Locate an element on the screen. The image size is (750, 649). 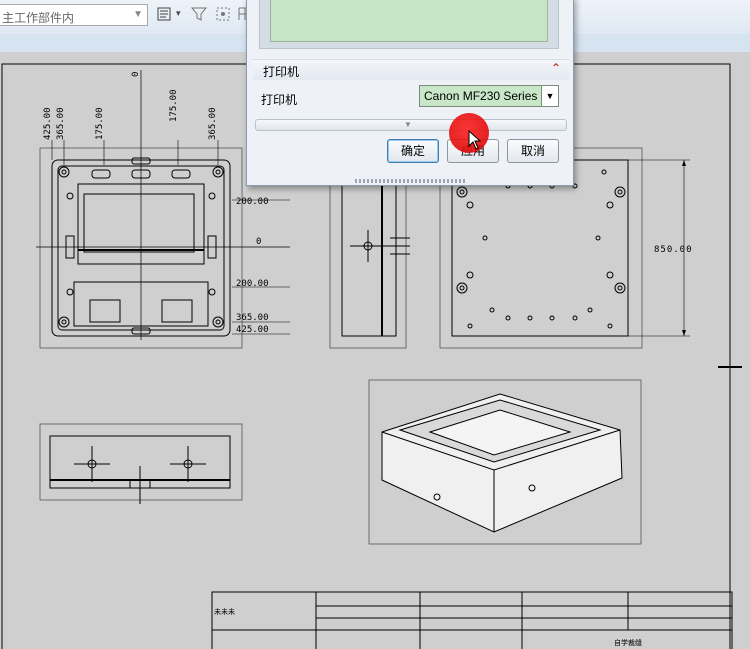
expand-splitter: ▼ is located at coordinates (411, 125).